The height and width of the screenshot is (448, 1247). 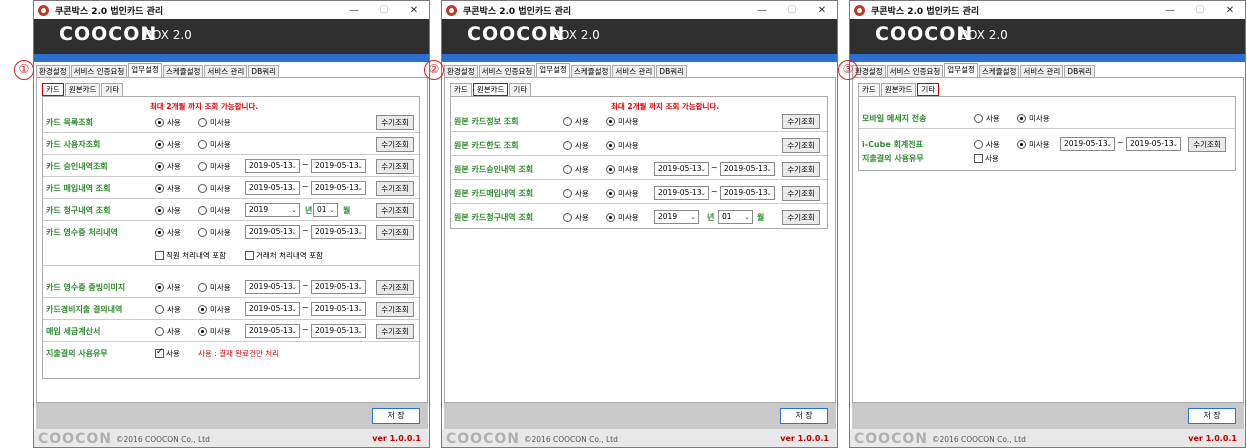 I want to click on year-select: 2019 ⌄, so click(x=272, y=210).